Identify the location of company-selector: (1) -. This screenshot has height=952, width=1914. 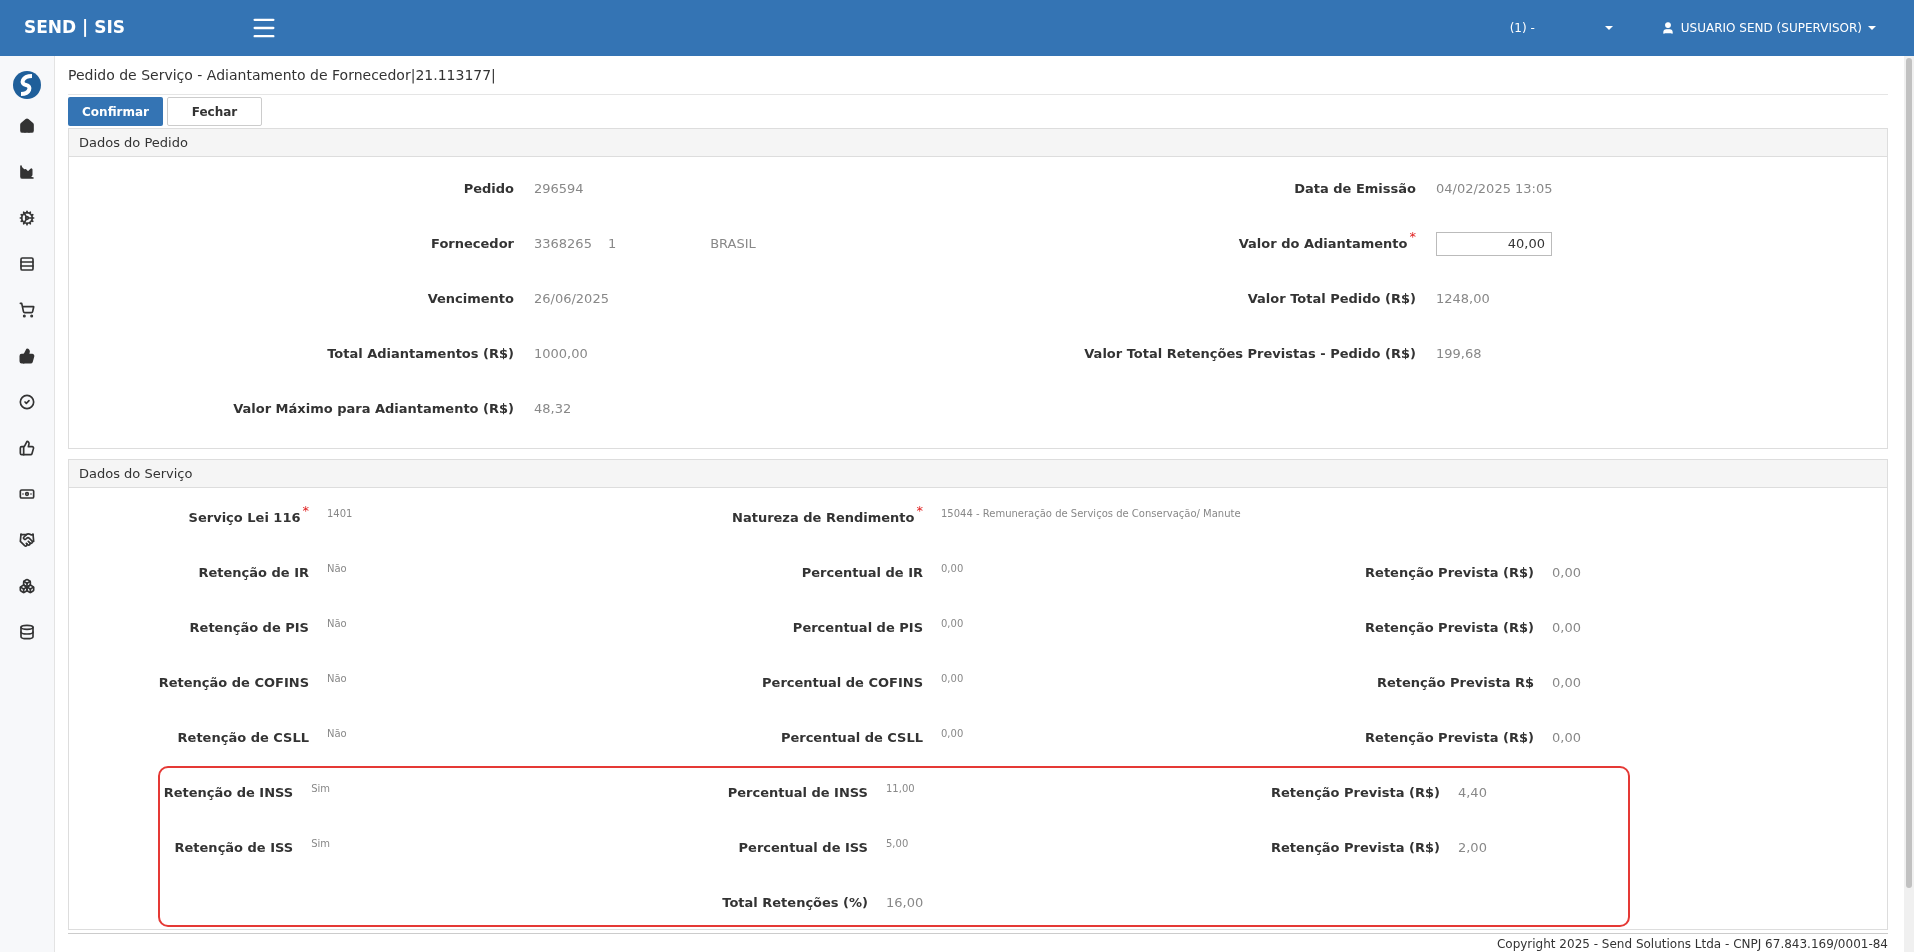
(1561, 28).